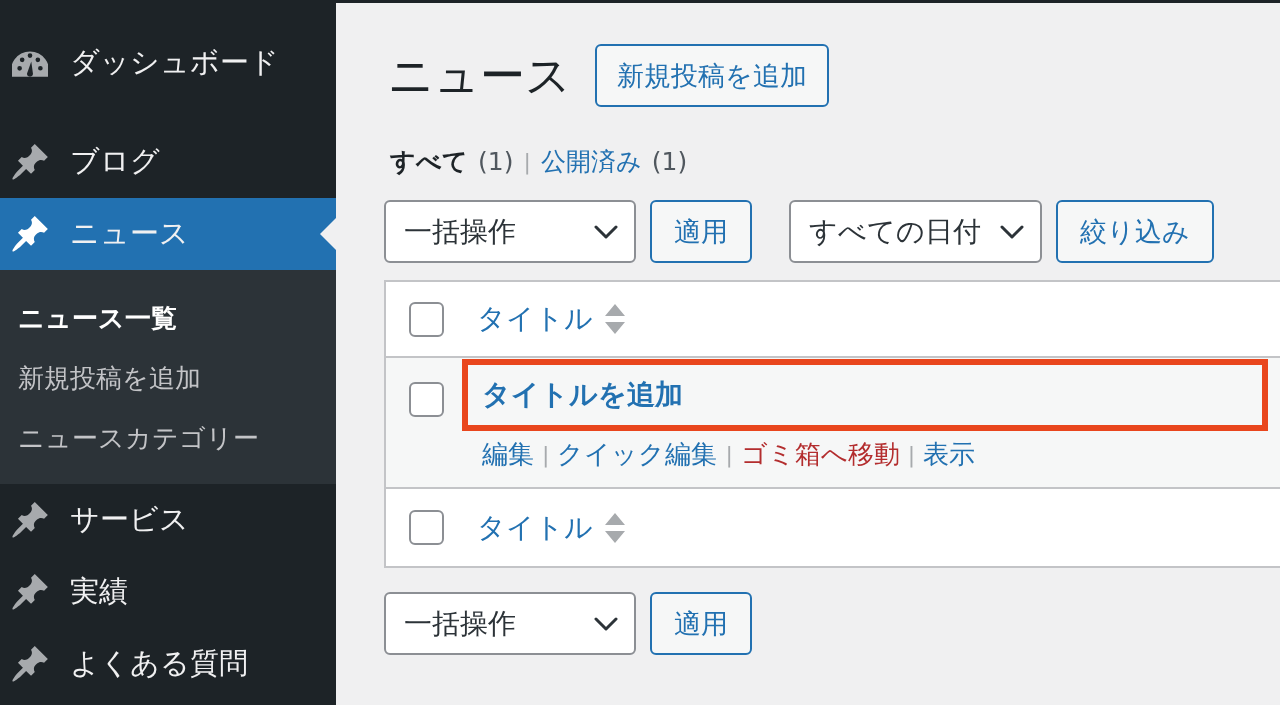 This screenshot has width=1280, height=705. What do you see at coordinates (168, 378) in the screenshot?
I see `submenu-item: 新規投稿を追加` at bounding box center [168, 378].